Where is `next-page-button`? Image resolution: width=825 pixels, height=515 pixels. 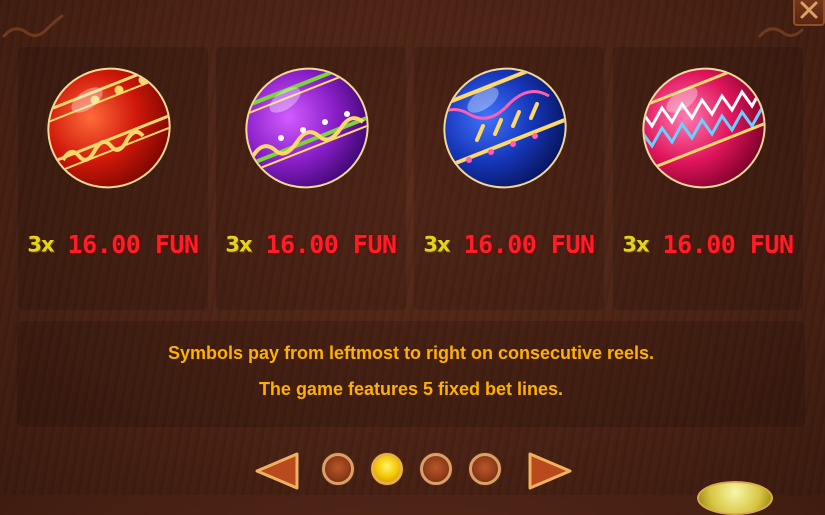
next-page-button is located at coordinates (551, 471).